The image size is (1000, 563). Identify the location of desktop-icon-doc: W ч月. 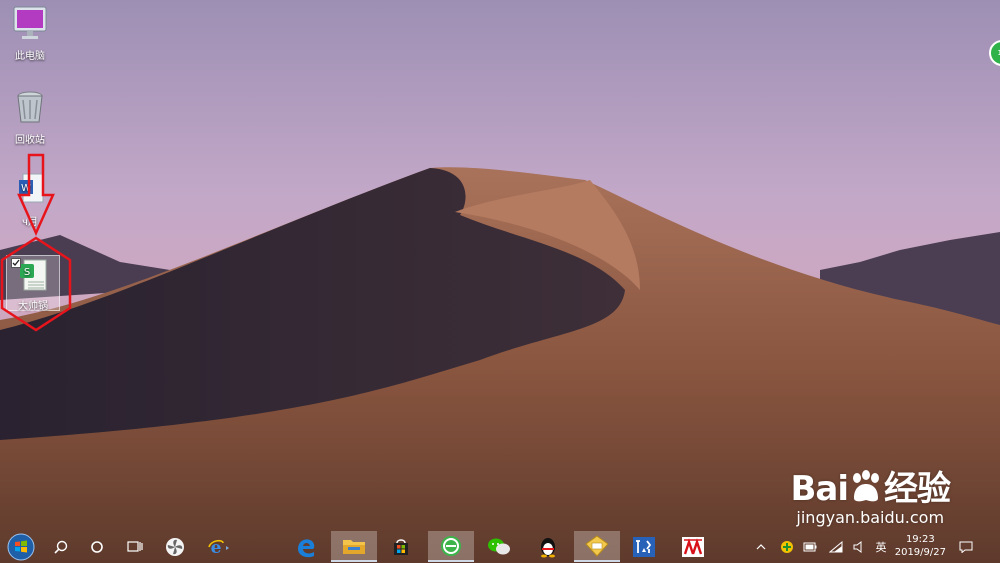
(30, 199).